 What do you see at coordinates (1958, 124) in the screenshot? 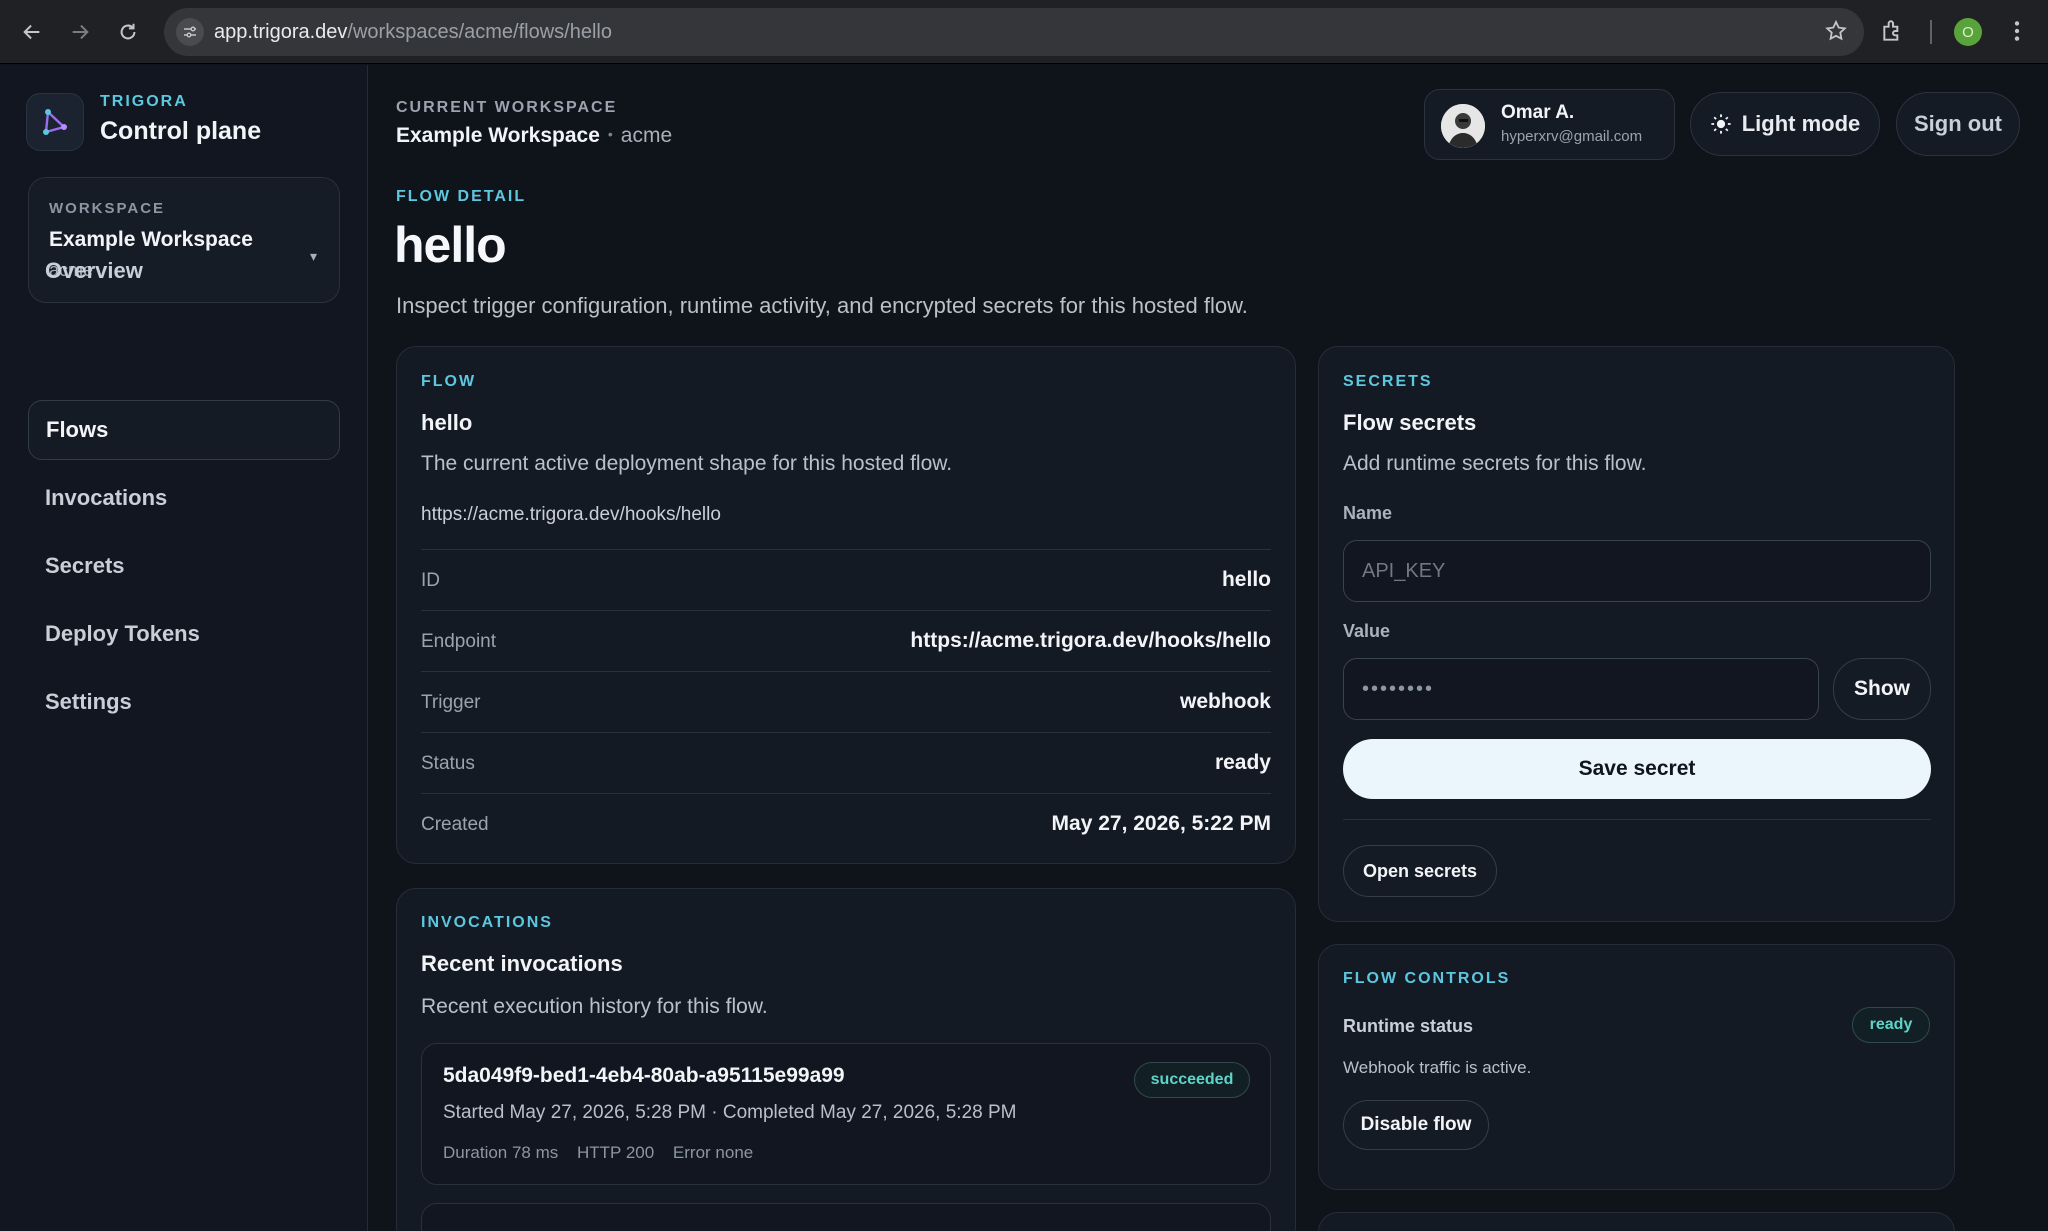
I see `sign-out-button: Sign out` at bounding box center [1958, 124].